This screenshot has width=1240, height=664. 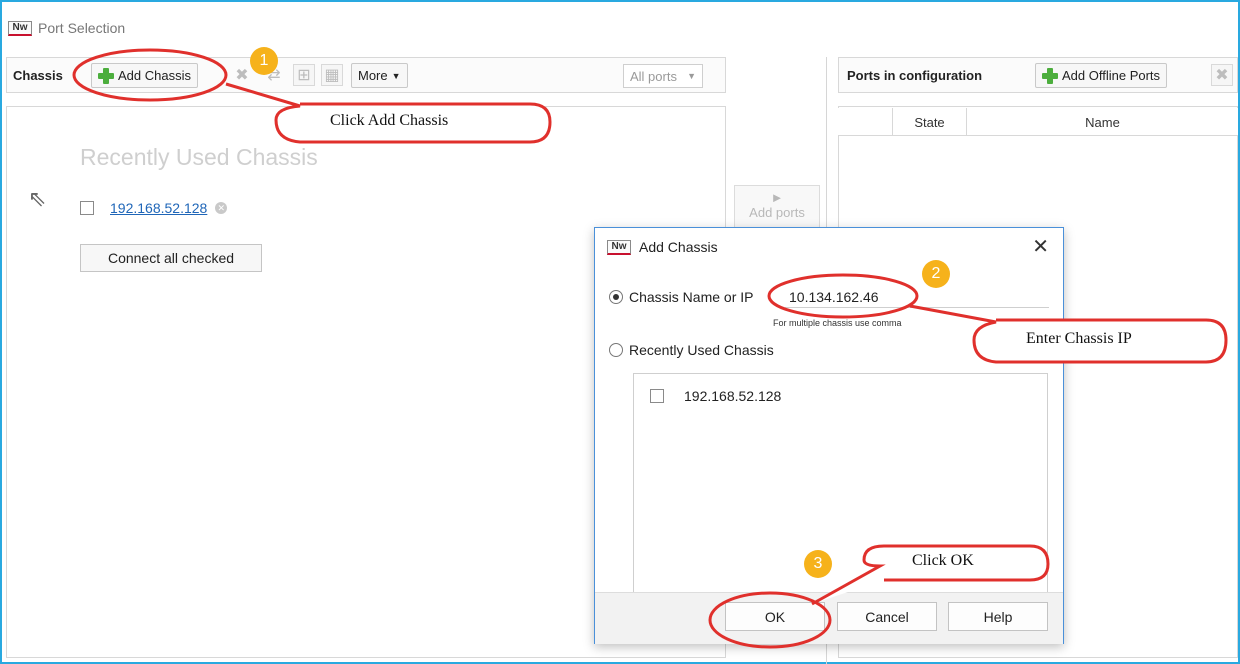 What do you see at coordinates (929, 122) in the screenshot?
I see `column-state: State` at bounding box center [929, 122].